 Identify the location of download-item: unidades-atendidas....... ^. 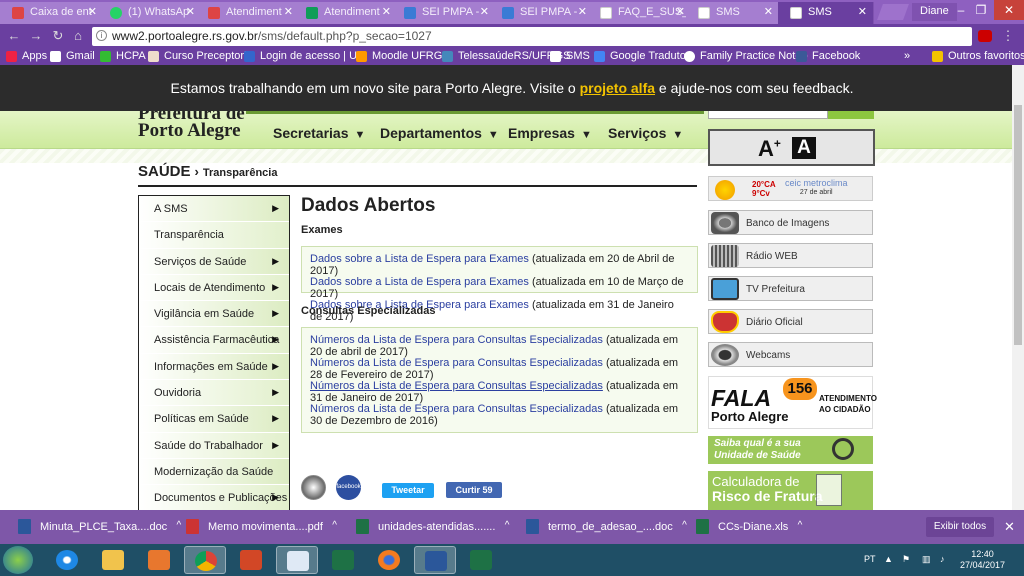
(428, 527).